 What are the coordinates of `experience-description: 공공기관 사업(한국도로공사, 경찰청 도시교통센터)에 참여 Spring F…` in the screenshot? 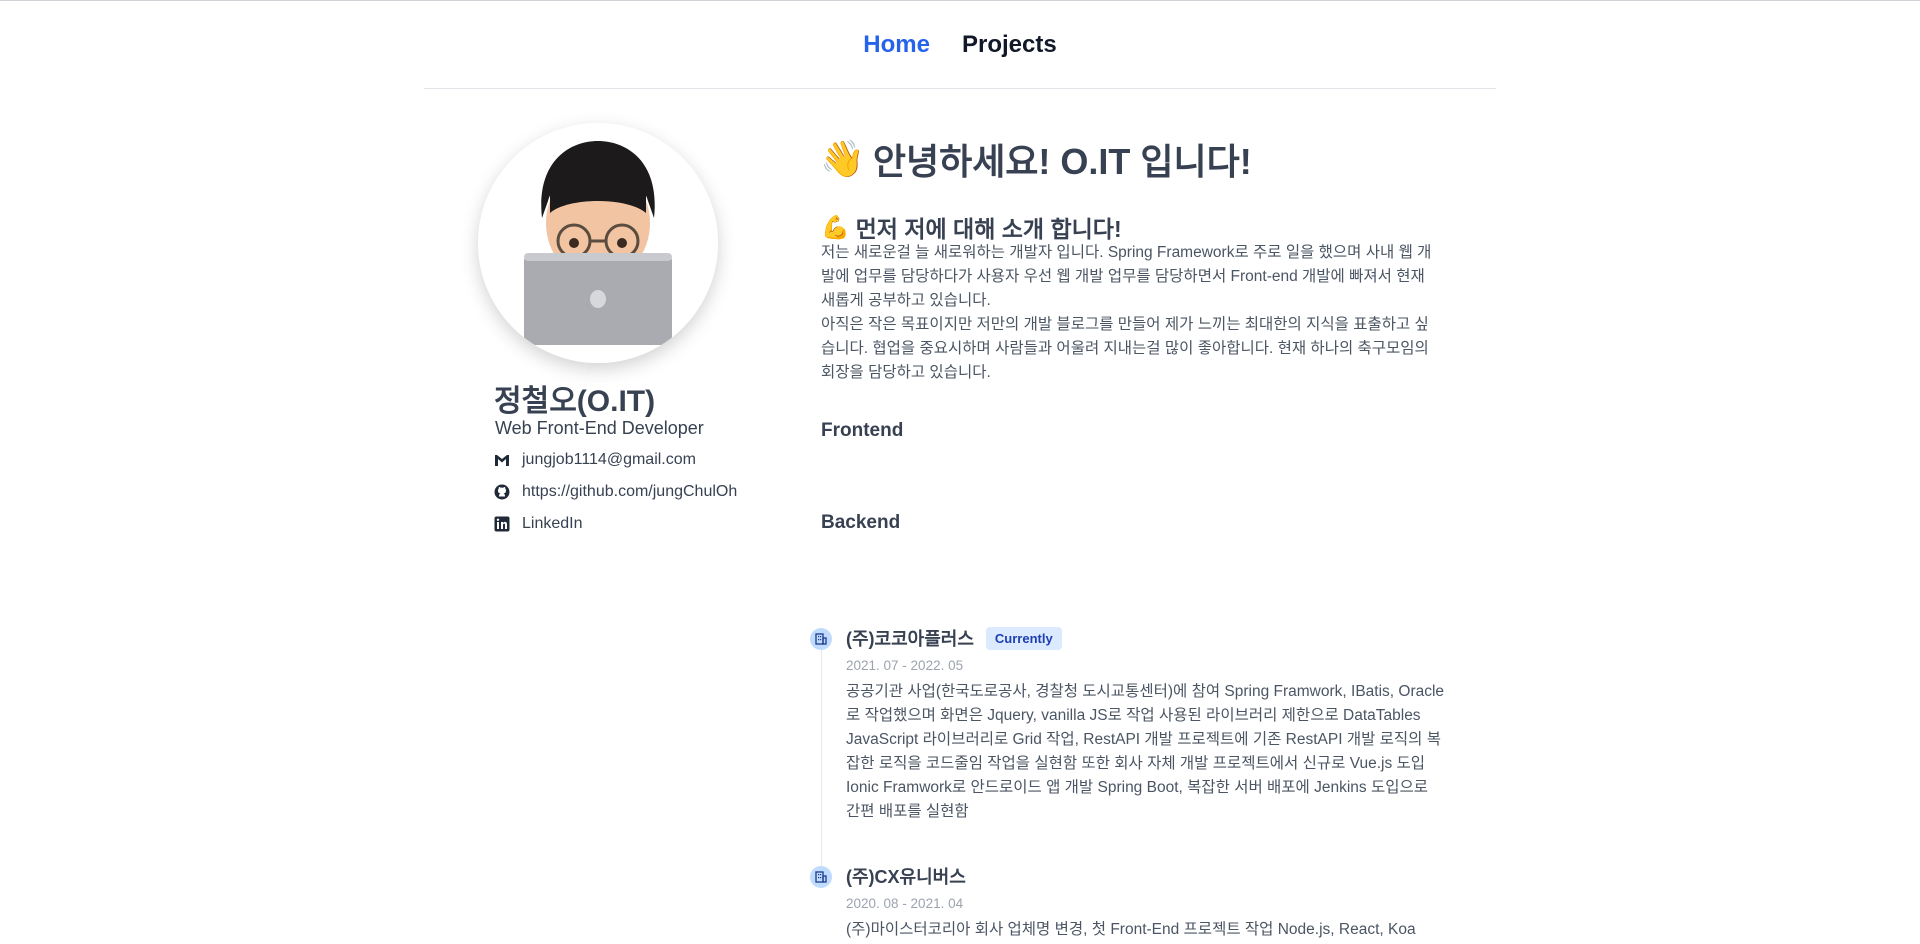 It's located at (1145, 751).